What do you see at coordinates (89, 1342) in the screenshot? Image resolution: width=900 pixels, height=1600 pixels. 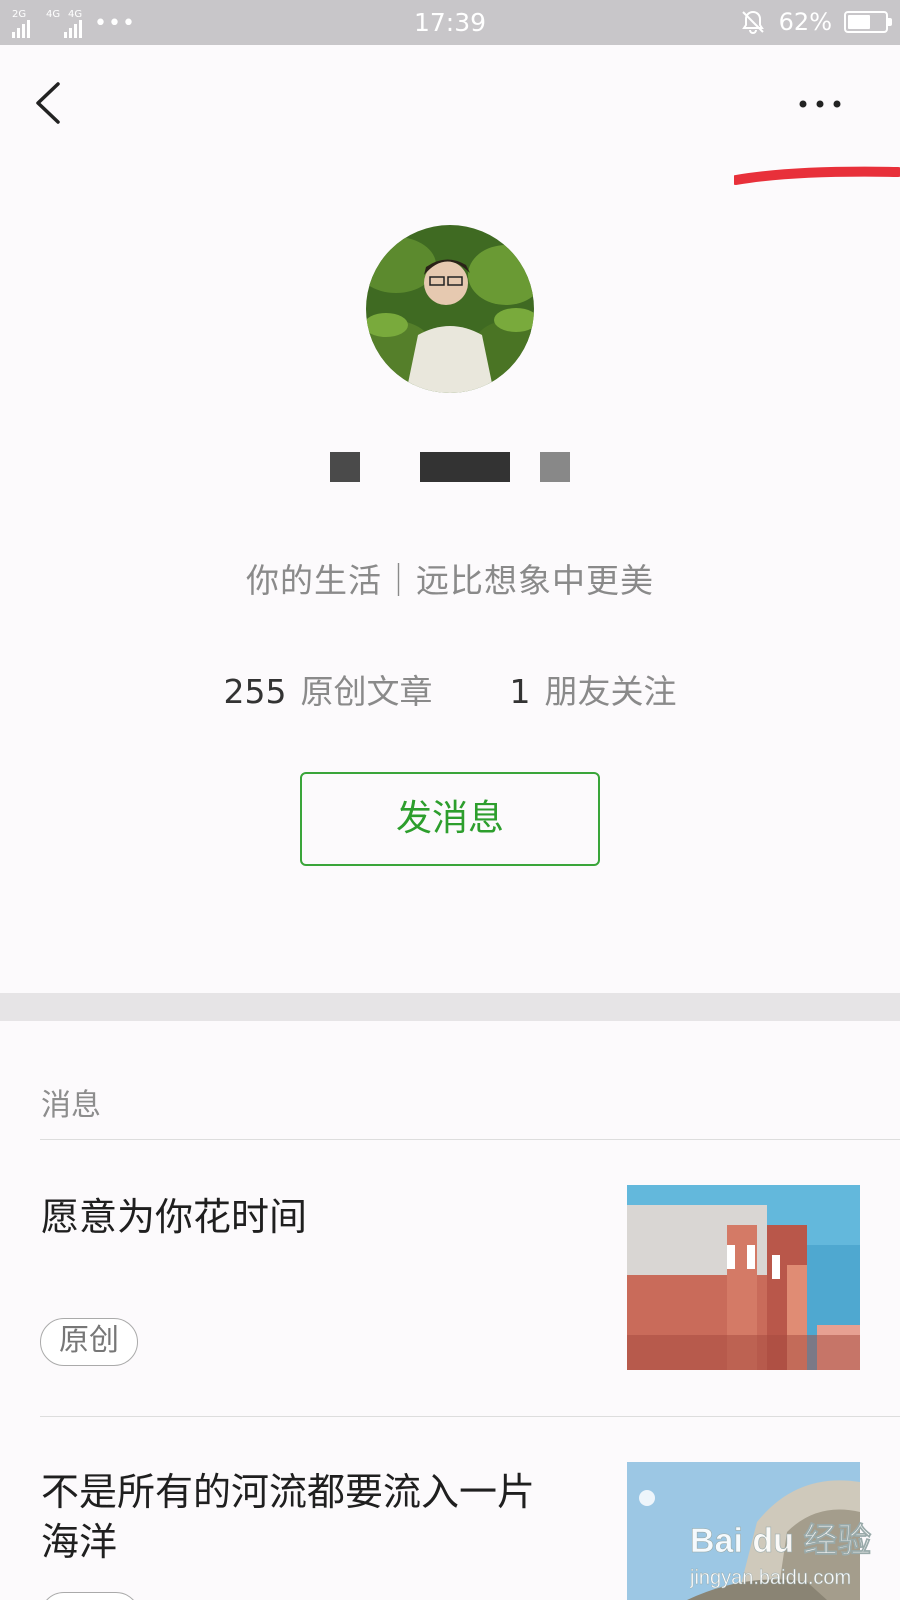 I see `original-badge: 原创` at bounding box center [89, 1342].